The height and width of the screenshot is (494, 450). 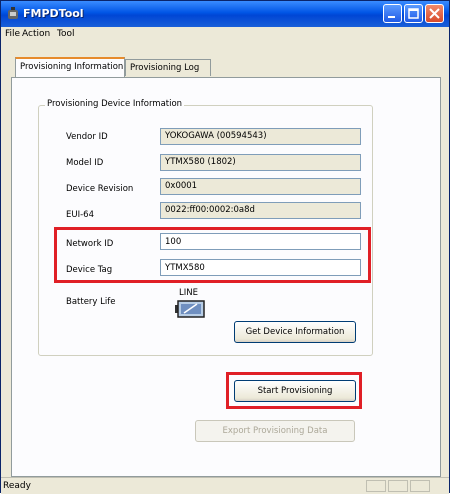 What do you see at coordinates (100, 189) in the screenshot?
I see `device-revision-label: Device Revision` at bounding box center [100, 189].